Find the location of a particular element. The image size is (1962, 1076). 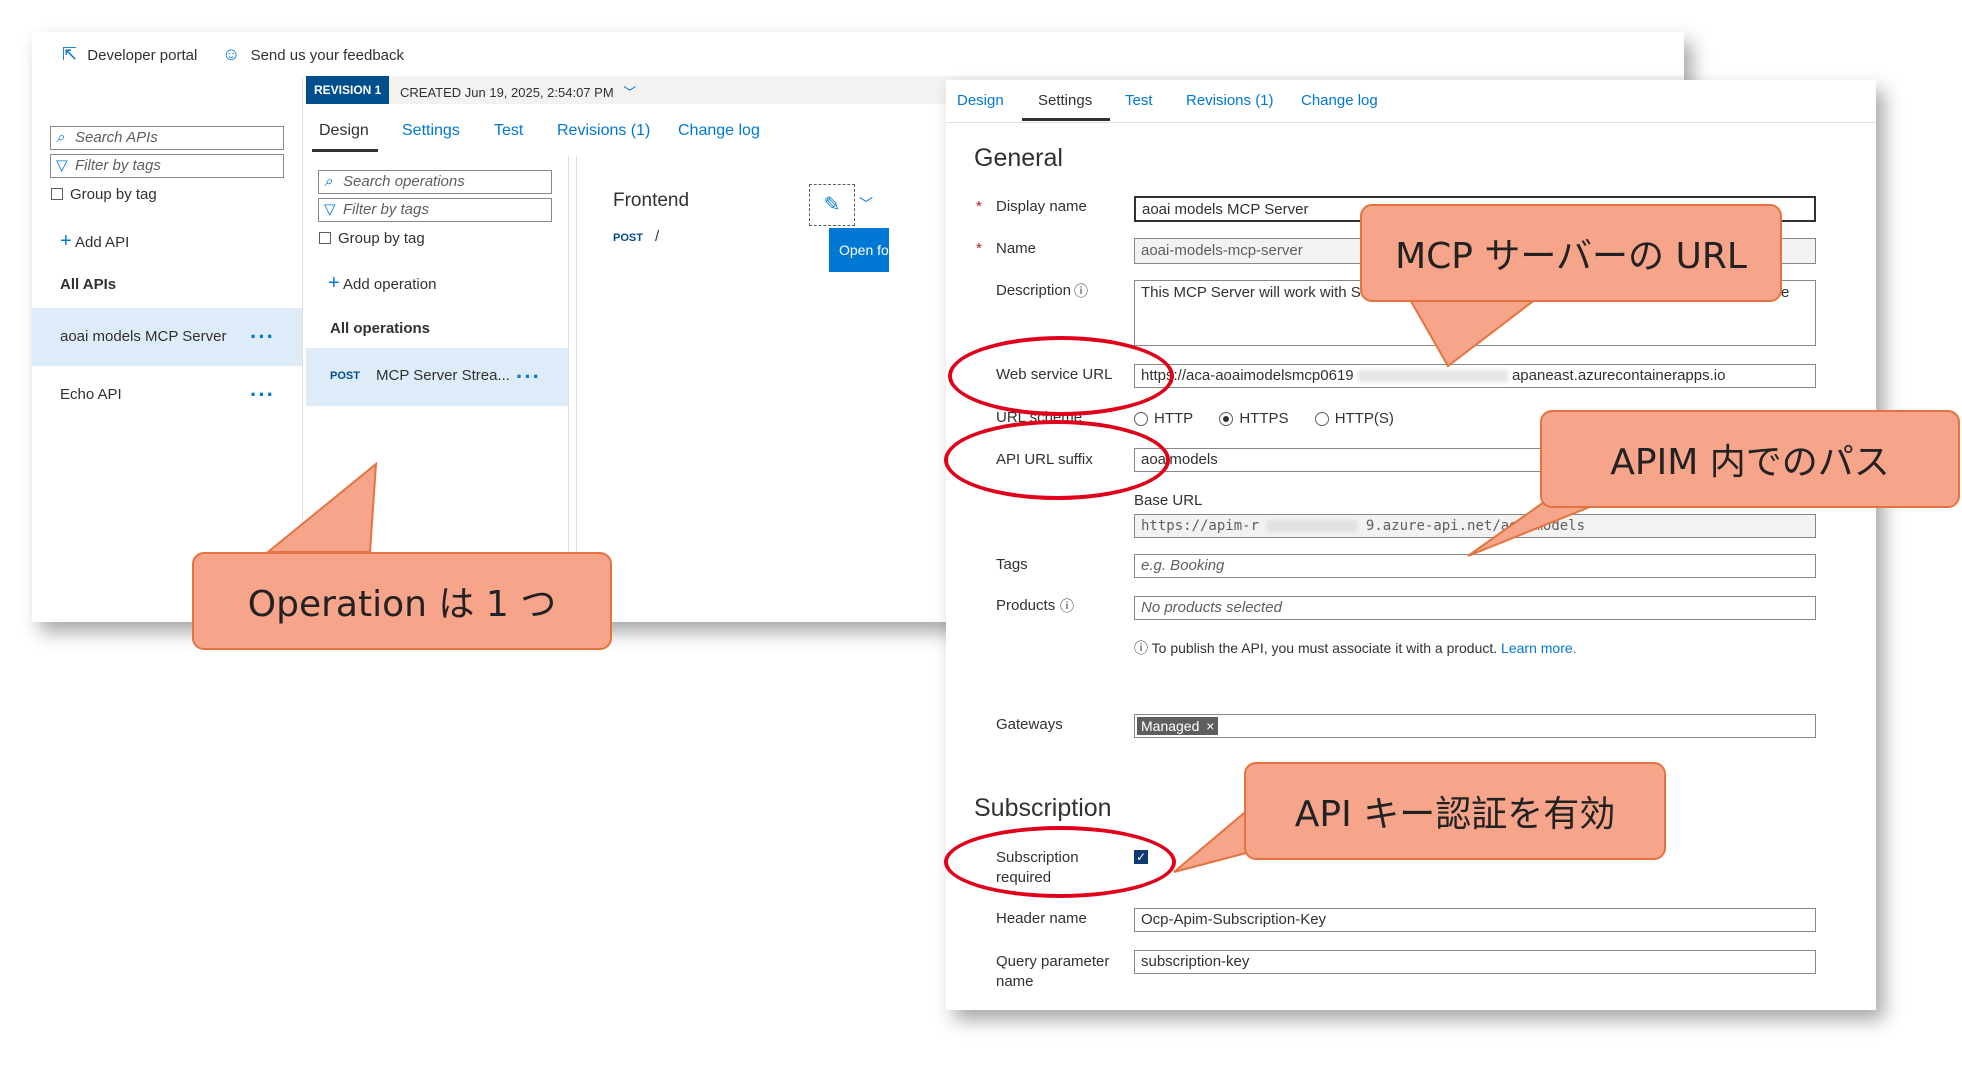

callout-api-key: API キー認証を有効 is located at coordinates (1455, 811).